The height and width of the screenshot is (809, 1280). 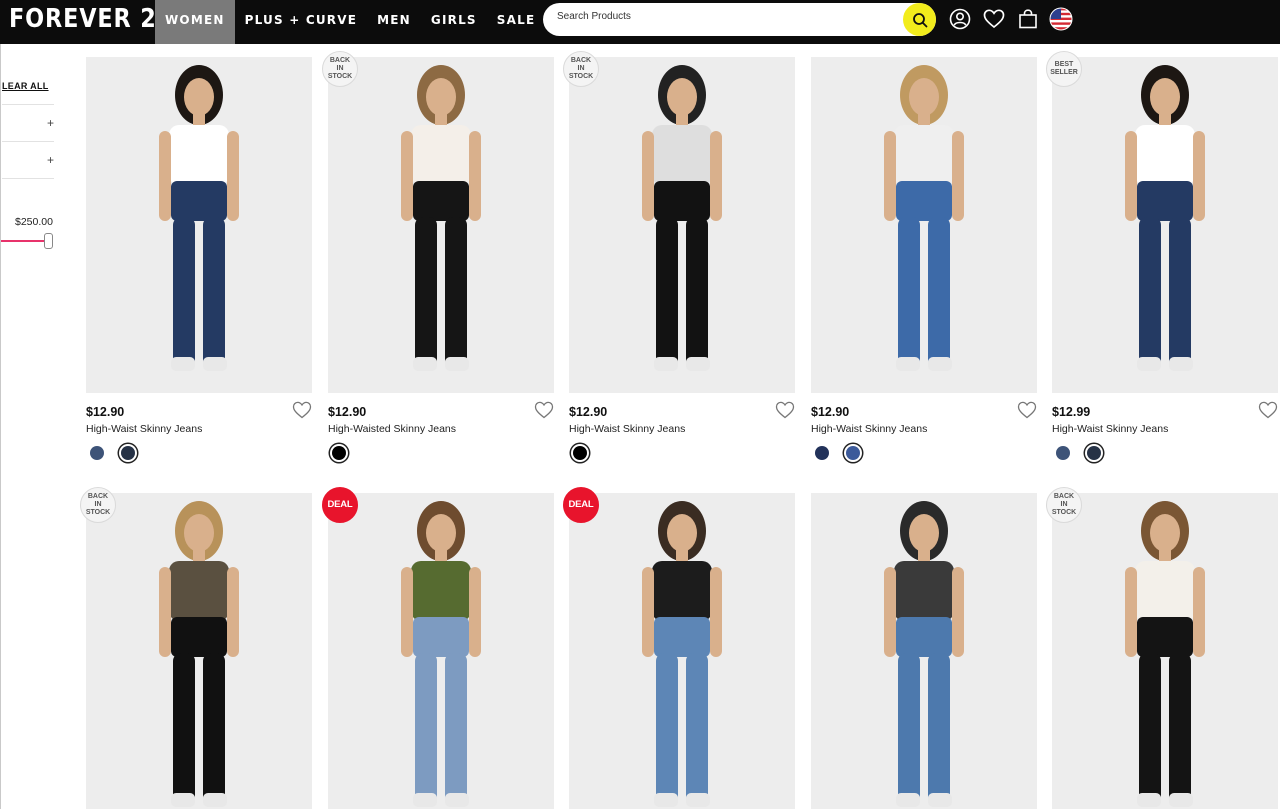 I want to click on account-button, so click(x=960, y=19).